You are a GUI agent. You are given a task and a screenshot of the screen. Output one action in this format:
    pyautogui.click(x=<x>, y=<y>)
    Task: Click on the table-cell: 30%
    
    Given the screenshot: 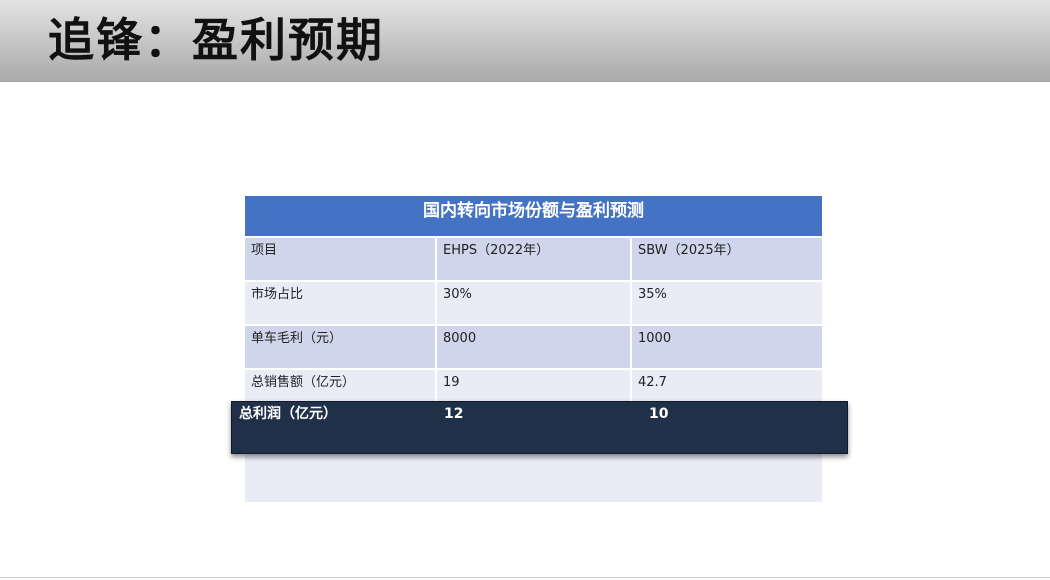 What is the action you would take?
    pyautogui.click(x=533, y=303)
    